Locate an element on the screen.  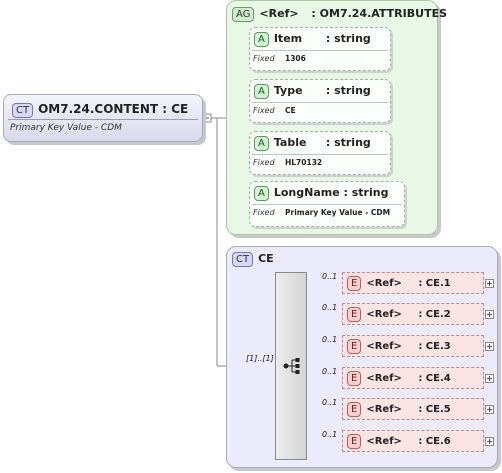
element-ce-6: E <Ref> : CE.6 is located at coordinates (413, 441).